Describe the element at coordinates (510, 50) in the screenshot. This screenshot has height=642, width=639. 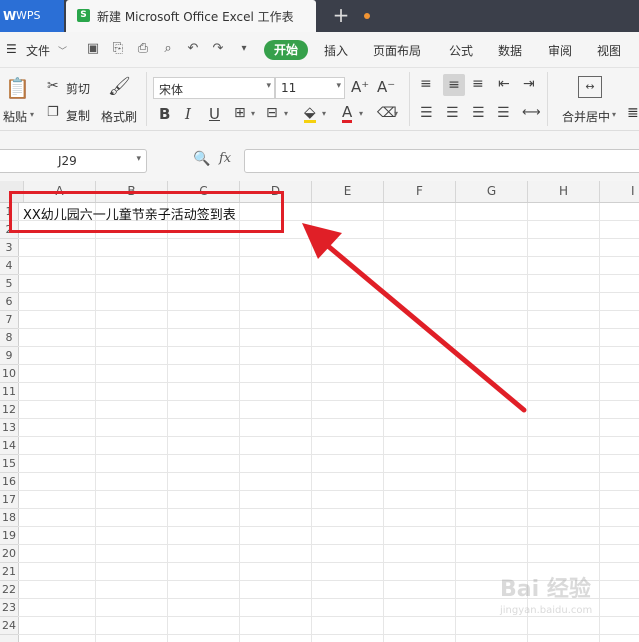
I see `menu-data: 数据` at that location.